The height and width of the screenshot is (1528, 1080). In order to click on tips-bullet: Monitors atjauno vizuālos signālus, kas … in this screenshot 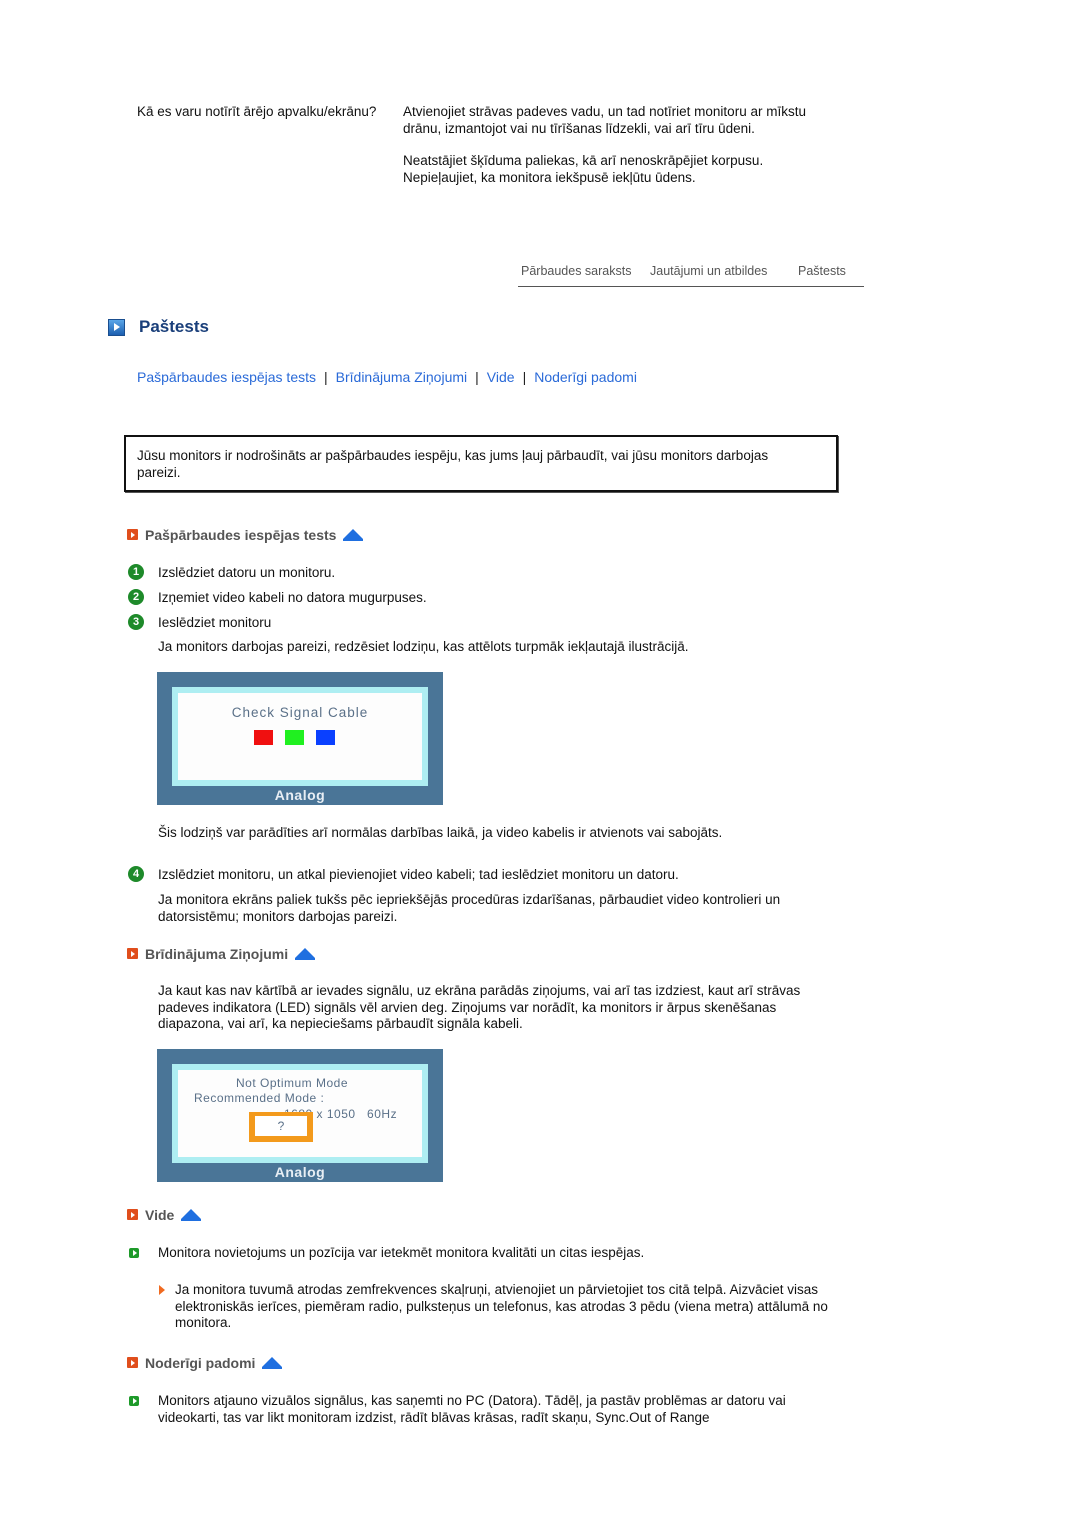, I will do `click(472, 1409)`.